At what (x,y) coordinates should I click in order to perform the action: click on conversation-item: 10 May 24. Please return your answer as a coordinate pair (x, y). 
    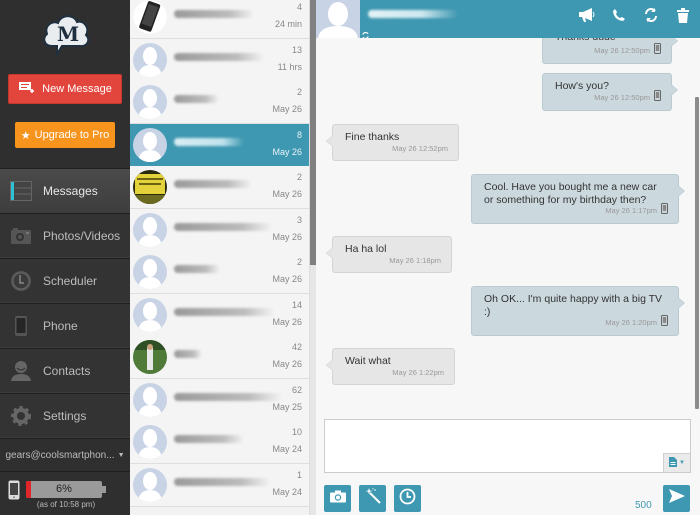
    Looking at the image, I should click on (219, 442).